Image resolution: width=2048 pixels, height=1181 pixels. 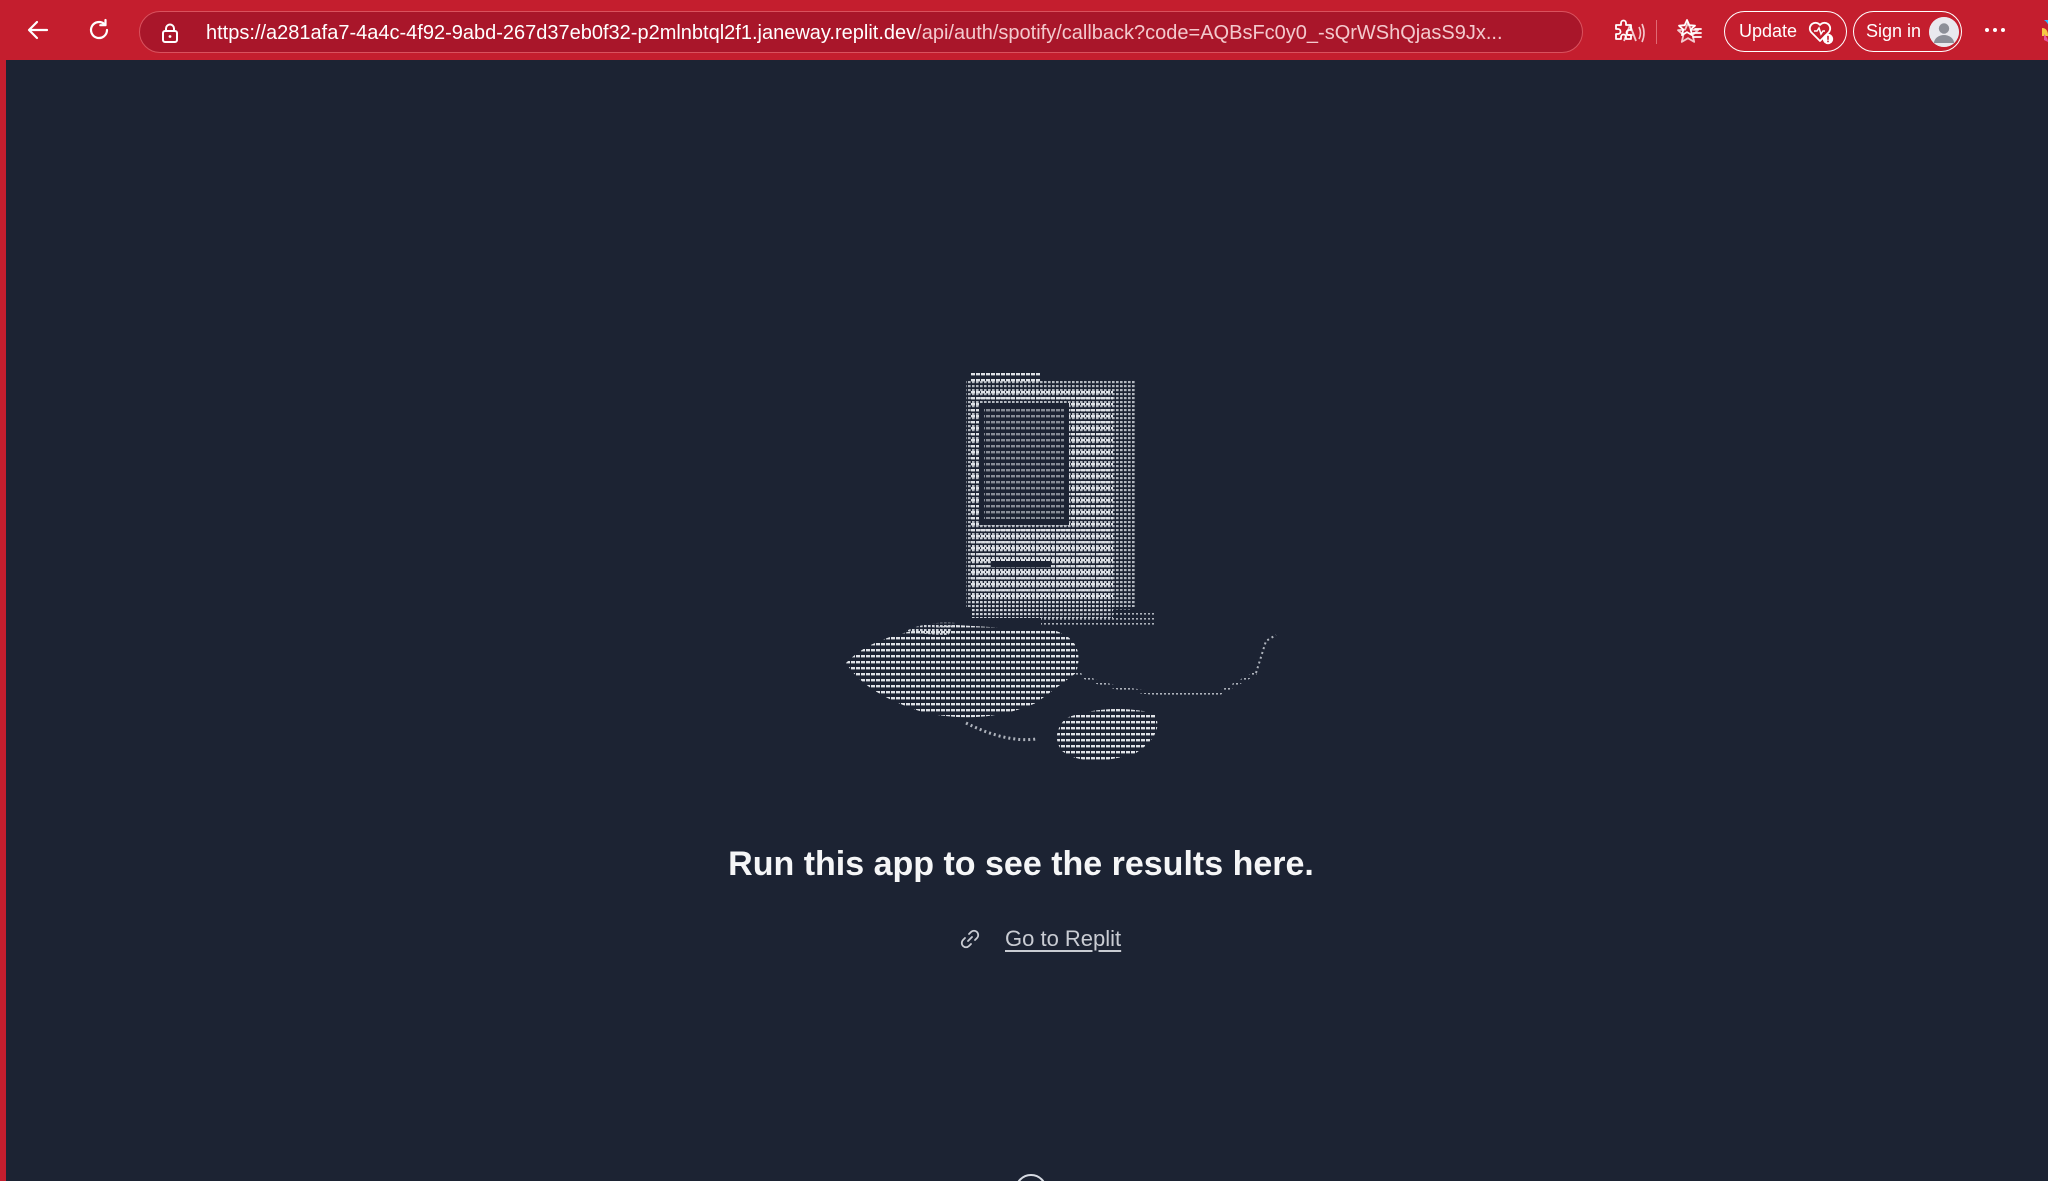 I want to click on more-icon, so click(x=1995, y=30).